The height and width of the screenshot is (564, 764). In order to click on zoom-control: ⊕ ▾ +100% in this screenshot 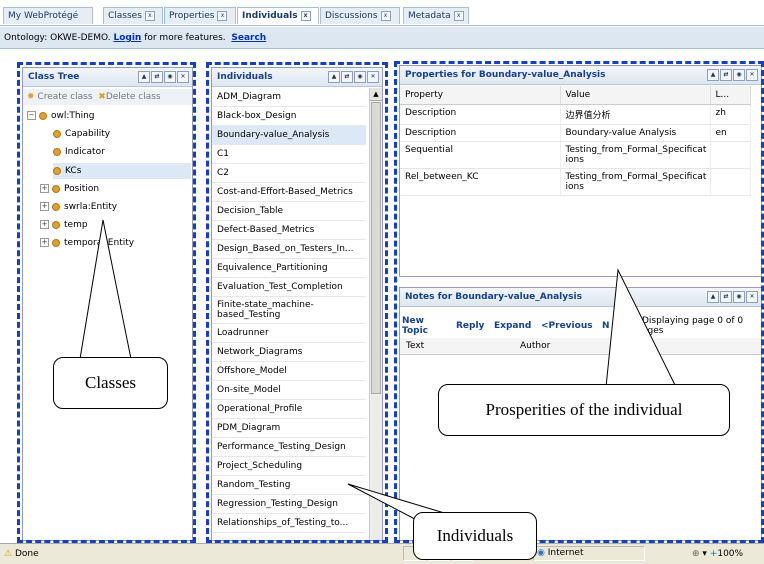, I will do `click(717, 554)`.